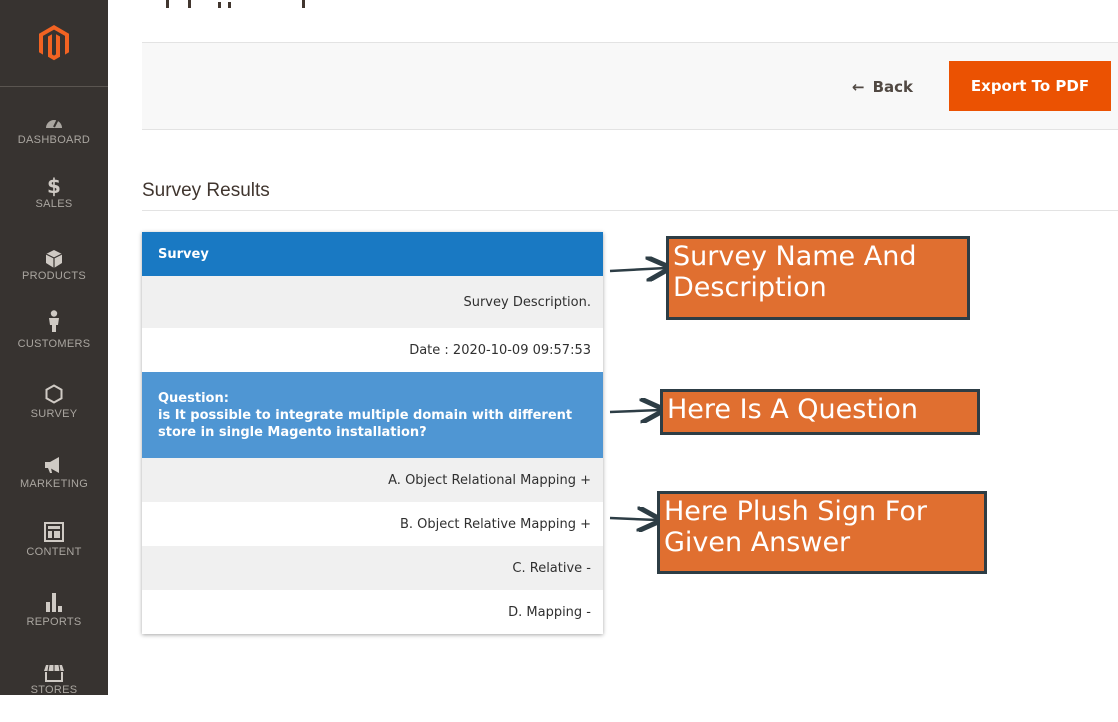  What do you see at coordinates (637, 269) in the screenshot?
I see `arrow-survey-name` at bounding box center [637, 269].